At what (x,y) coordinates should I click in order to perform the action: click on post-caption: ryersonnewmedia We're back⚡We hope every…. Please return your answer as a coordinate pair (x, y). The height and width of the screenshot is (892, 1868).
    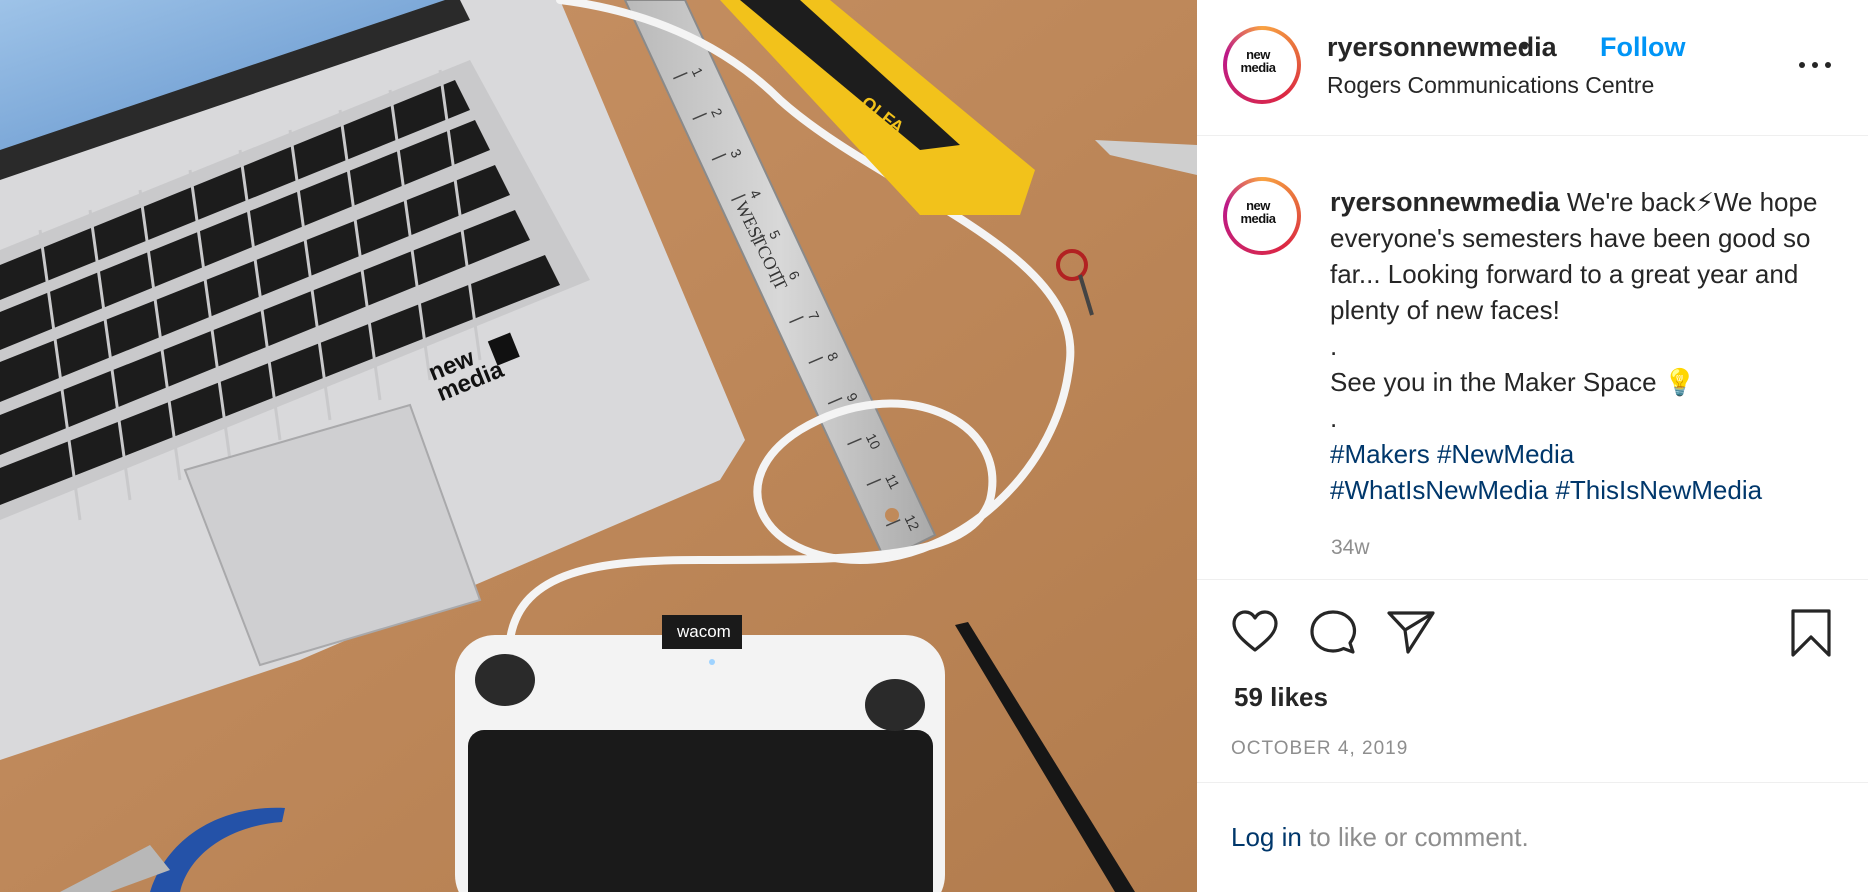
    Looking at the image, I should click on (1587, 346).